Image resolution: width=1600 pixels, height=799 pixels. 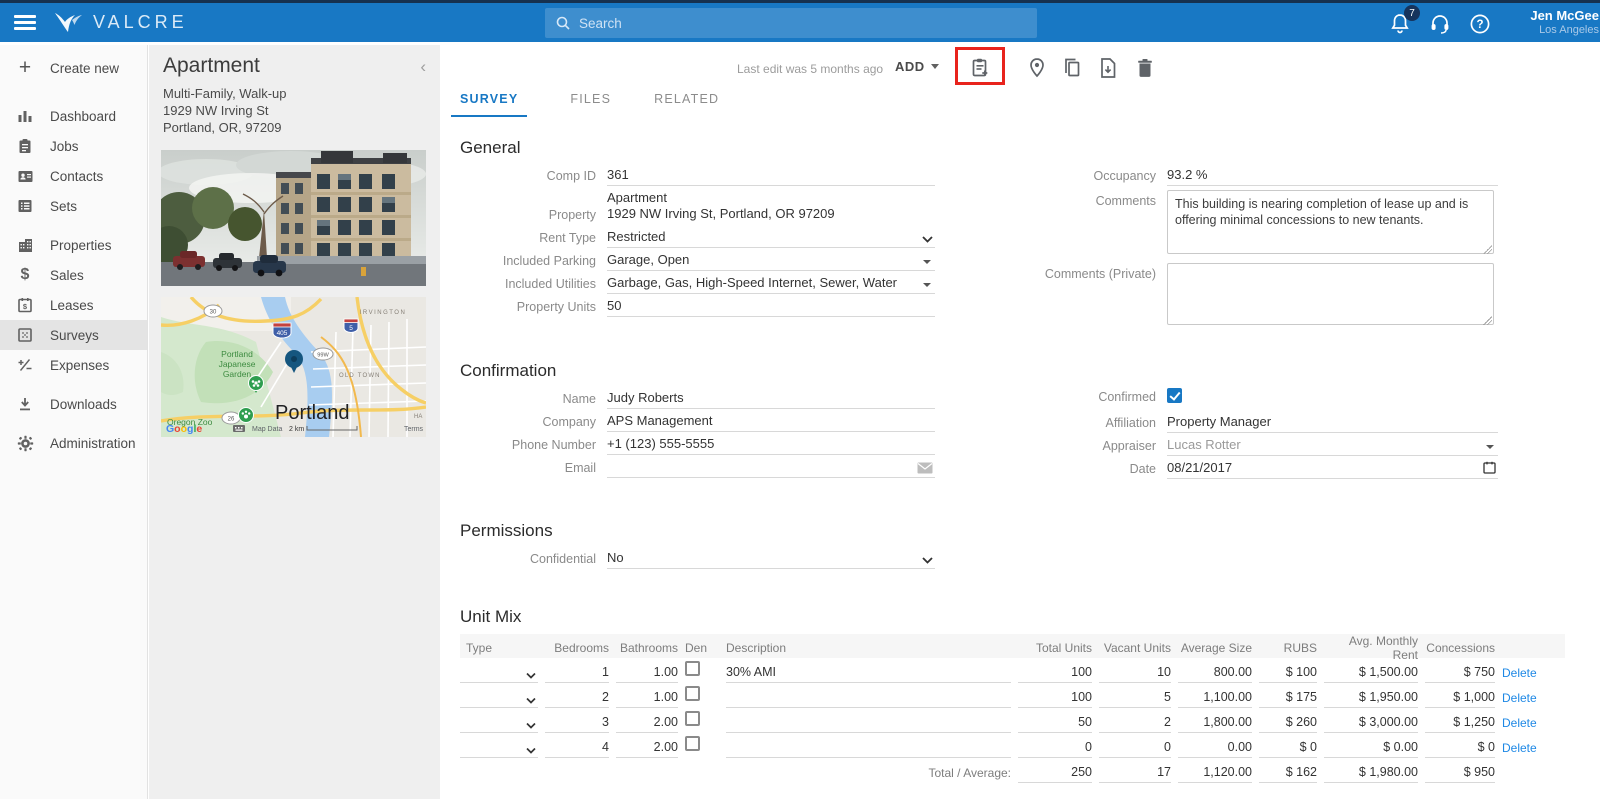 What do you see at coordinates (73, 176) in the screenshot?
I see `sidebar-item-contacts: Contacts` at bounding box center [73, 176].